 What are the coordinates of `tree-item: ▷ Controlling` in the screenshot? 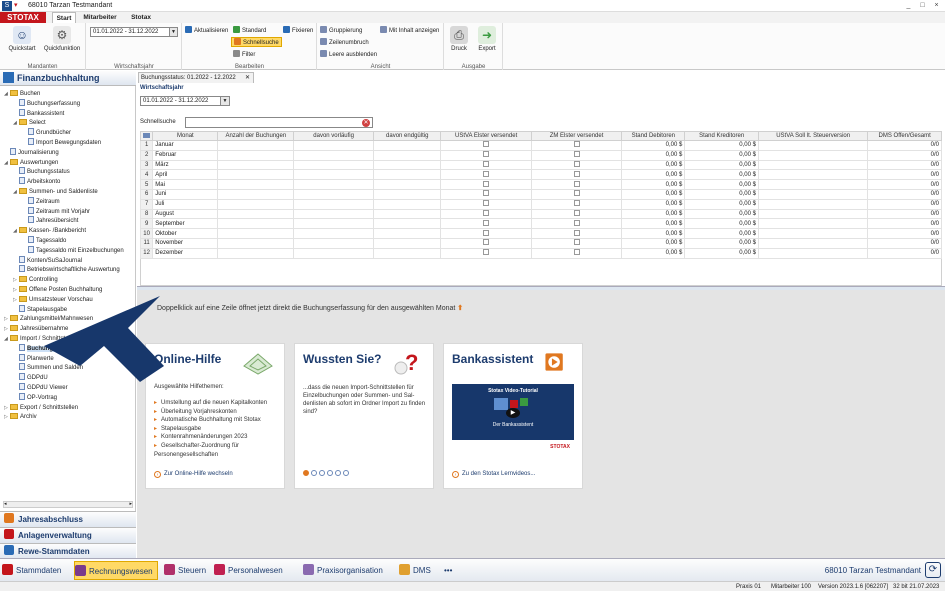 It's located at (35, 280).